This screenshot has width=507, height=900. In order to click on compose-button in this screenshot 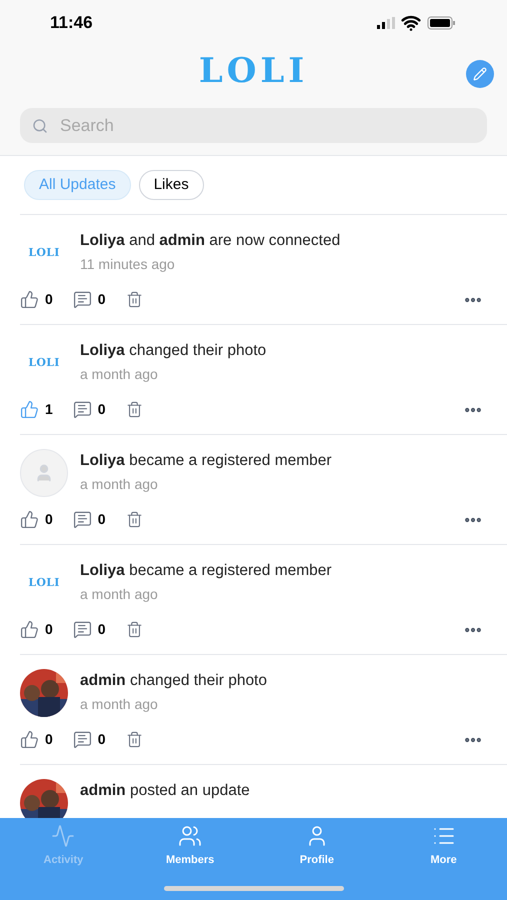, I will do `click(480, 74)`.